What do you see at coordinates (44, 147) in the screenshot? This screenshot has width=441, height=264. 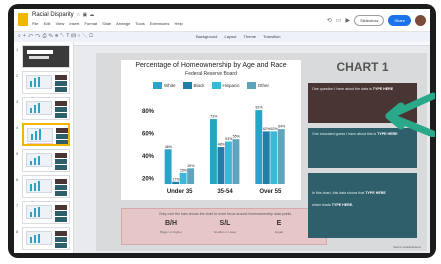 I see `slide-filmstrip: 1 2 3 4 5 6 7 8` at bounding box center [44, 147].